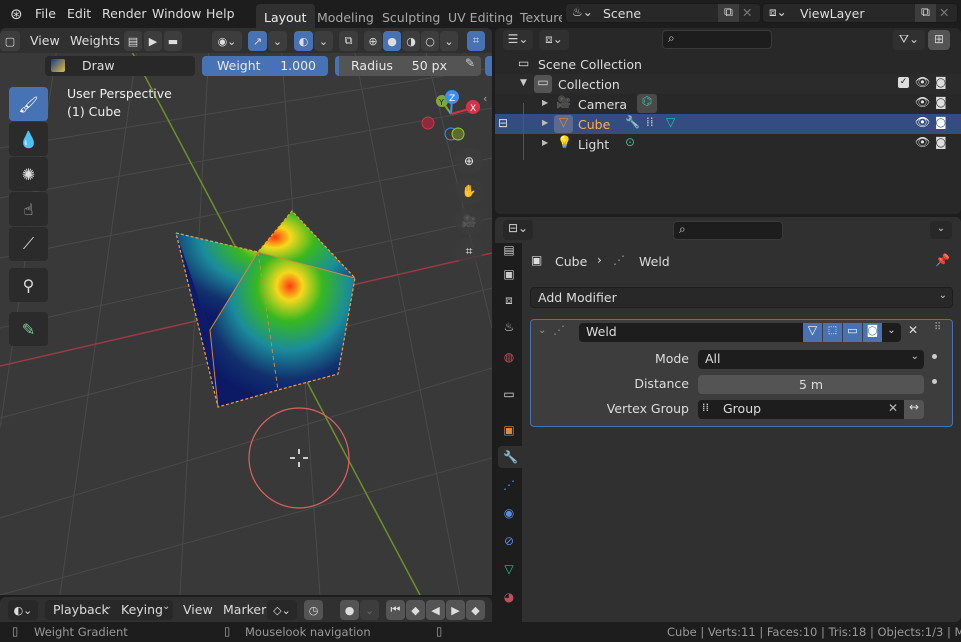 The image size is (961, 642). Describe the element at coordinates (832, 13) in the screenshot. I see `view-layer-name: ViewLayer` at that location.